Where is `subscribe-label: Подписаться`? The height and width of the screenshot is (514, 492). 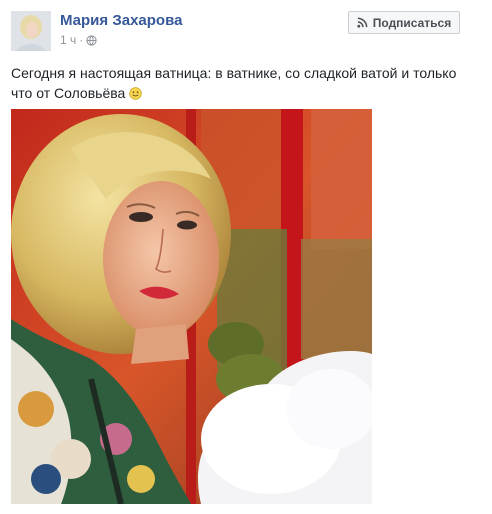 subscribe-label: Подписаться is located at coordinates (412, 22).